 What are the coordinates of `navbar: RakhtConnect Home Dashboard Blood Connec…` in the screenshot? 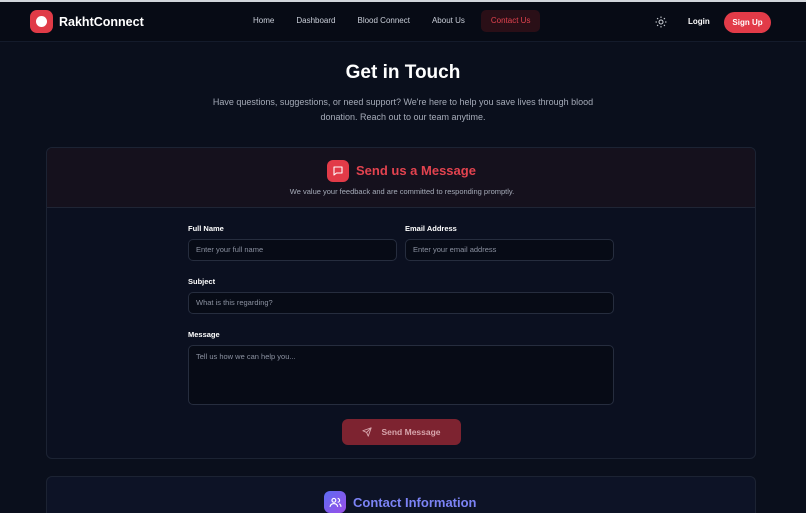 It's located at (403, 22).